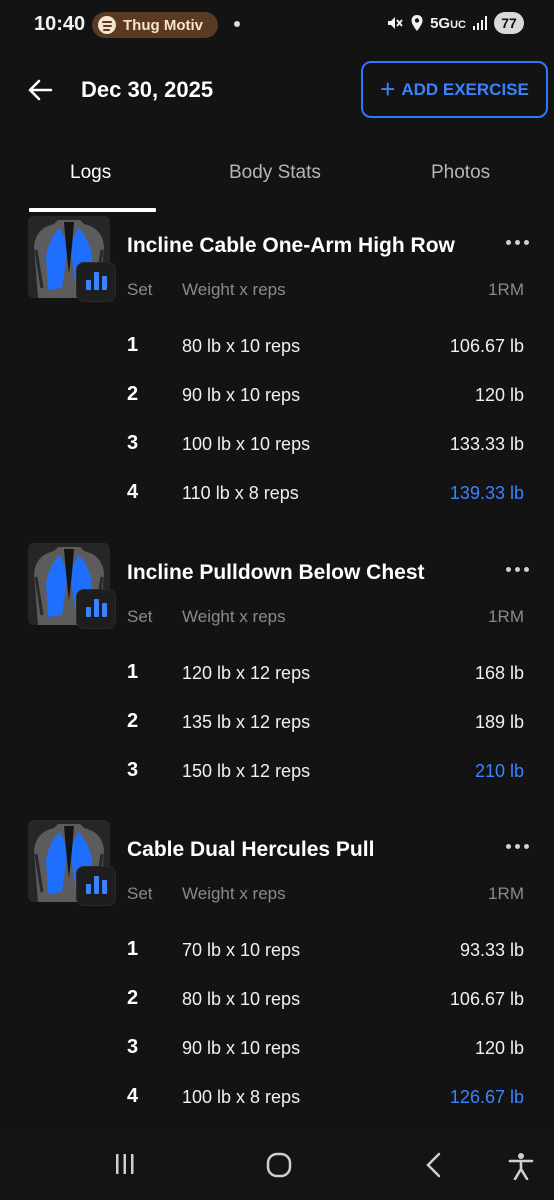  What do you see at coordinates (460, 173) in the screenshot?
I see `tab-photos: Photos` at bounding box center [460, 173].